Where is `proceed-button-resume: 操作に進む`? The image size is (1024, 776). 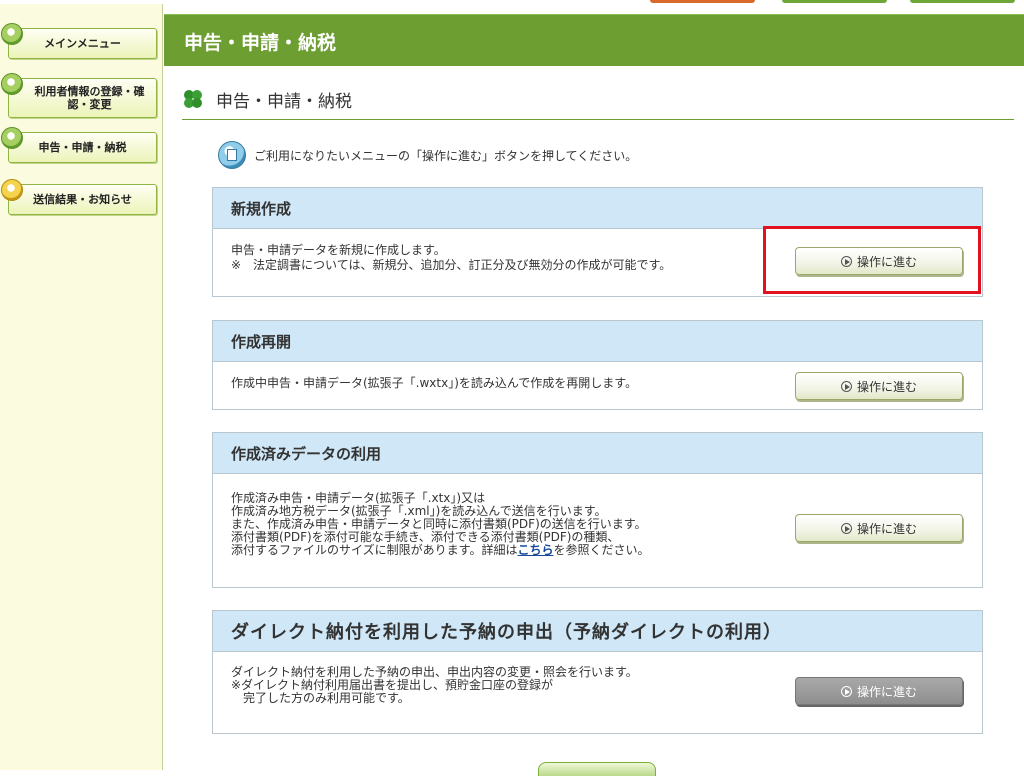
proceed-button-resume: 操作に進む is located at coordinates (879, 386).